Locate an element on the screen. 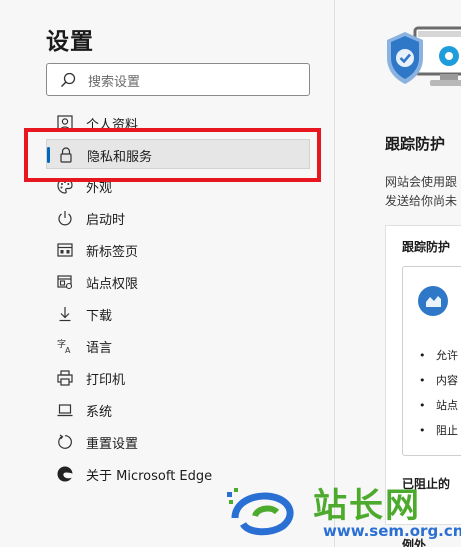 Image resolution: width=461 pixels, height=547 pixels. description-line-2: 发送给你尚未 is located at coordinates (421, 201).